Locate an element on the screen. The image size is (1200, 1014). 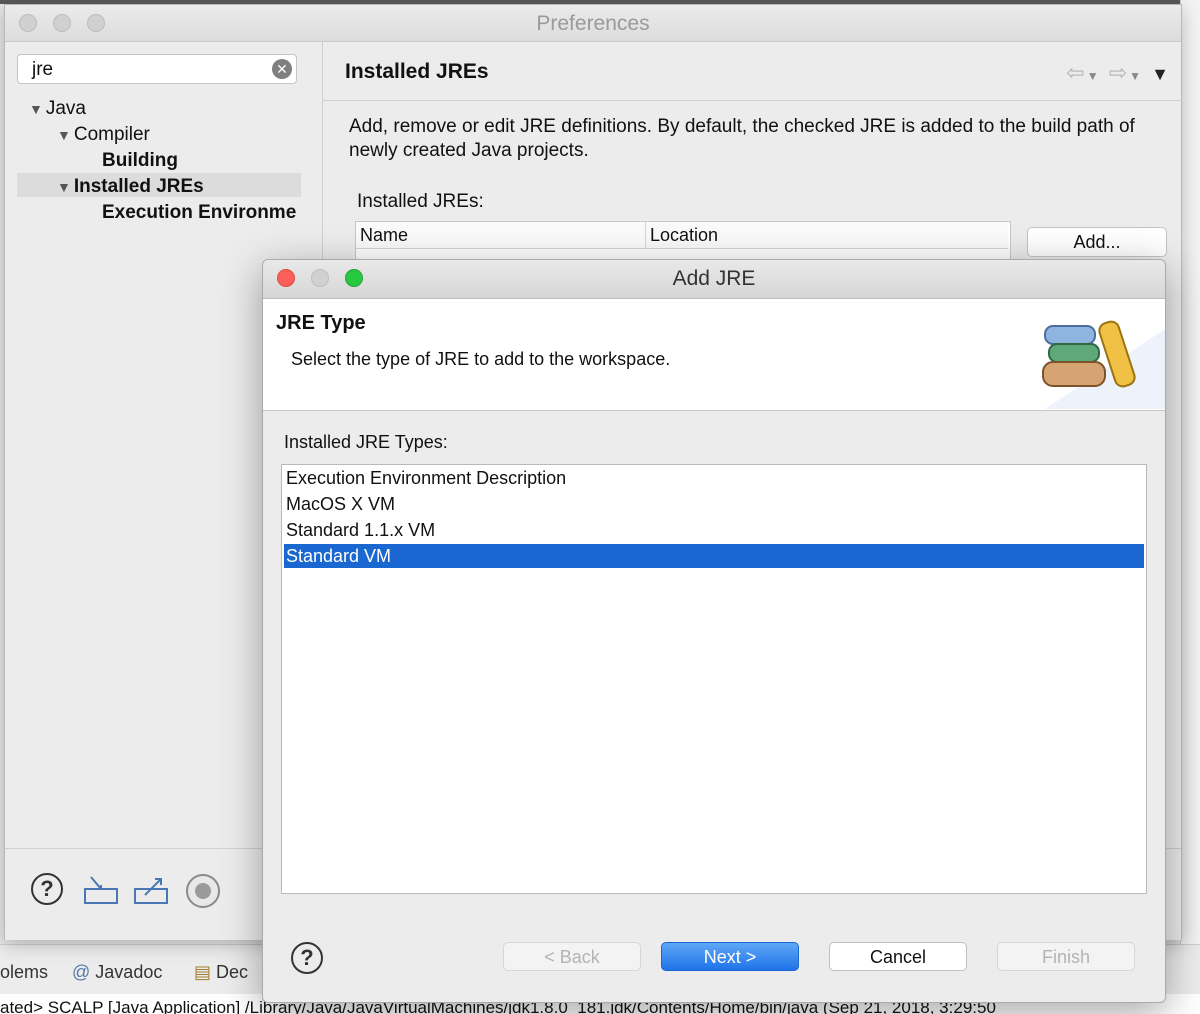
list-item: Execution Environment Description is located at coordinates (714, 478).